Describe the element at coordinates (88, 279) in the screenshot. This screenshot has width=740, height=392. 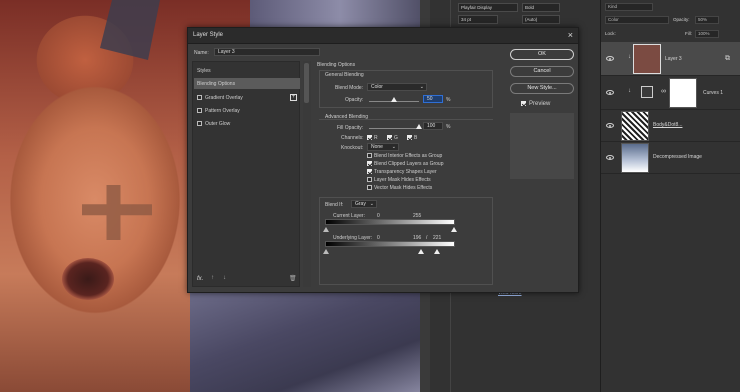
I see `canvas-mouth` at that location.